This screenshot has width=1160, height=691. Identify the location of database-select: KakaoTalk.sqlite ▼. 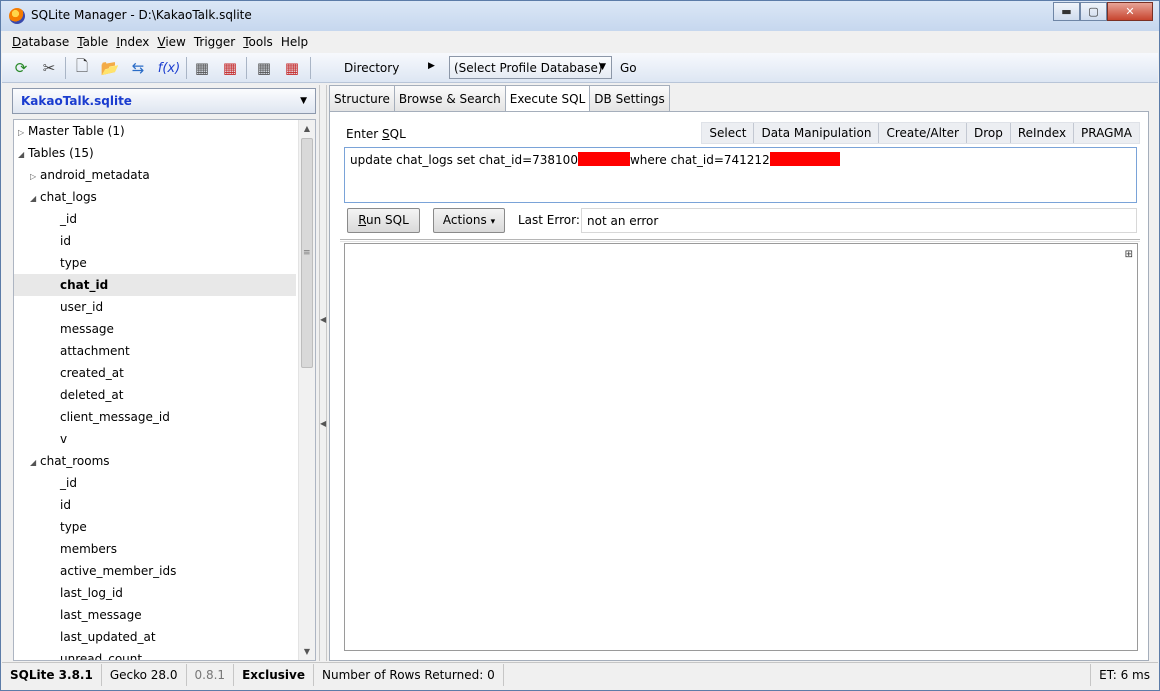
(164, 101).